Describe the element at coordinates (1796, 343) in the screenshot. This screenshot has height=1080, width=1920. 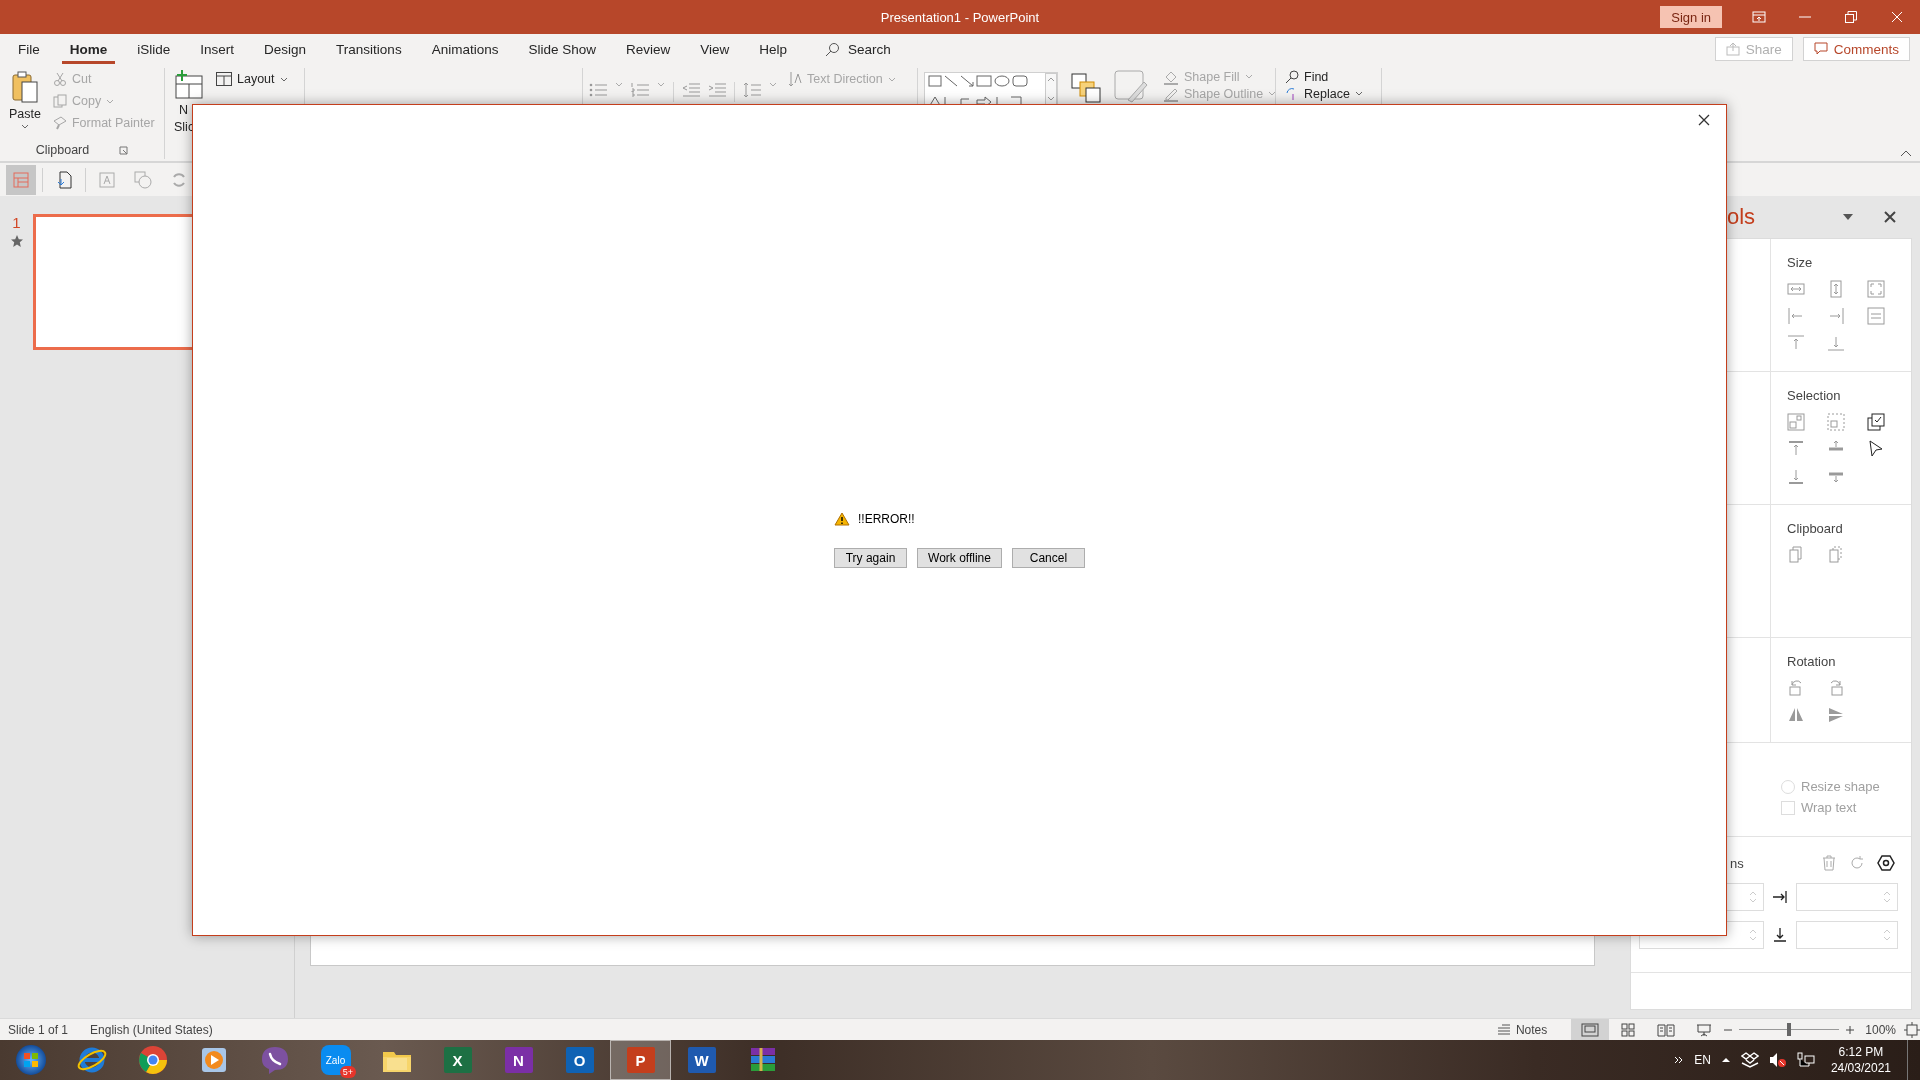
I see `align-top-edge-icon` at that location.